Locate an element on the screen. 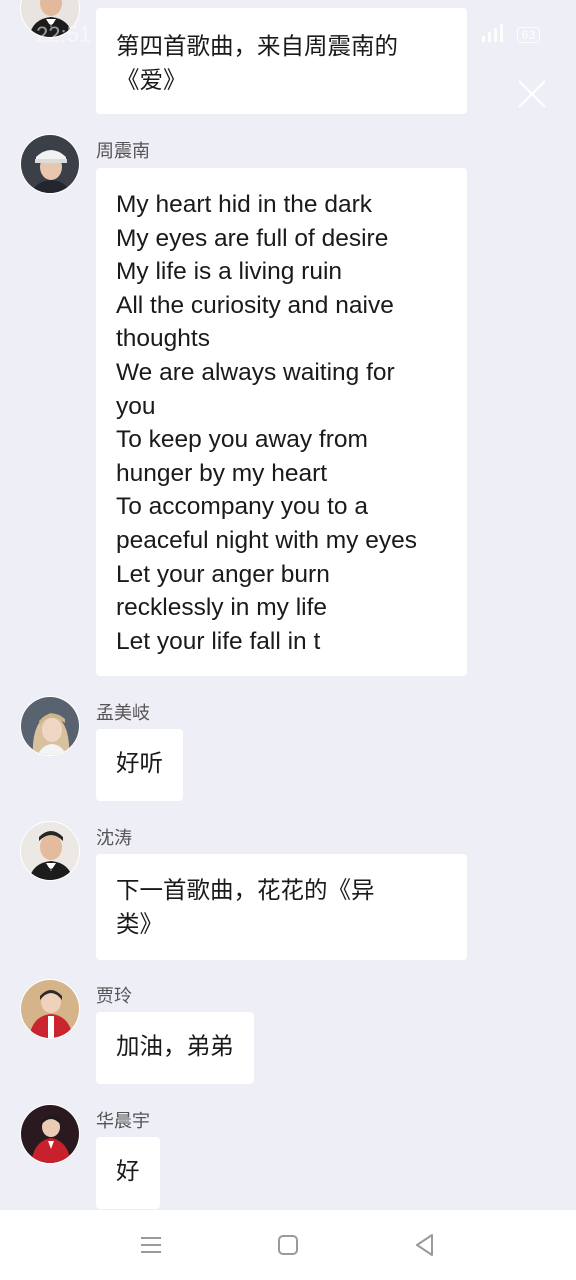 Image resolution: width=576 pixels, height=1280 pixels. menu-icon is located at coordinates (151, 1245).